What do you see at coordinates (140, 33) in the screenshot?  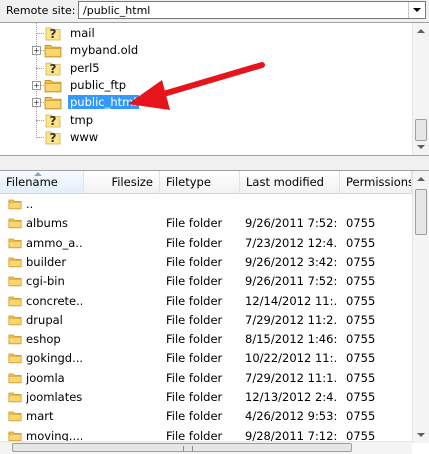 I see `tree-item-mail: ? mail` at bounding box center [140, 33].